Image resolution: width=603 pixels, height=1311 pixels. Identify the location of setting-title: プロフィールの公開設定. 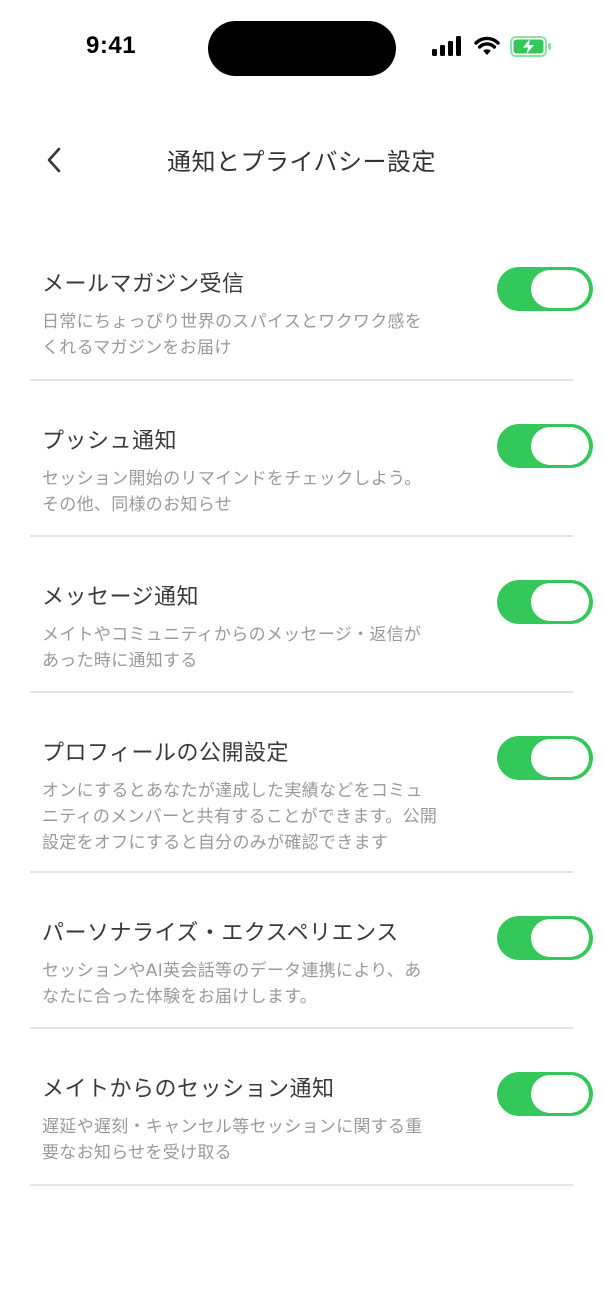
(166, 753).